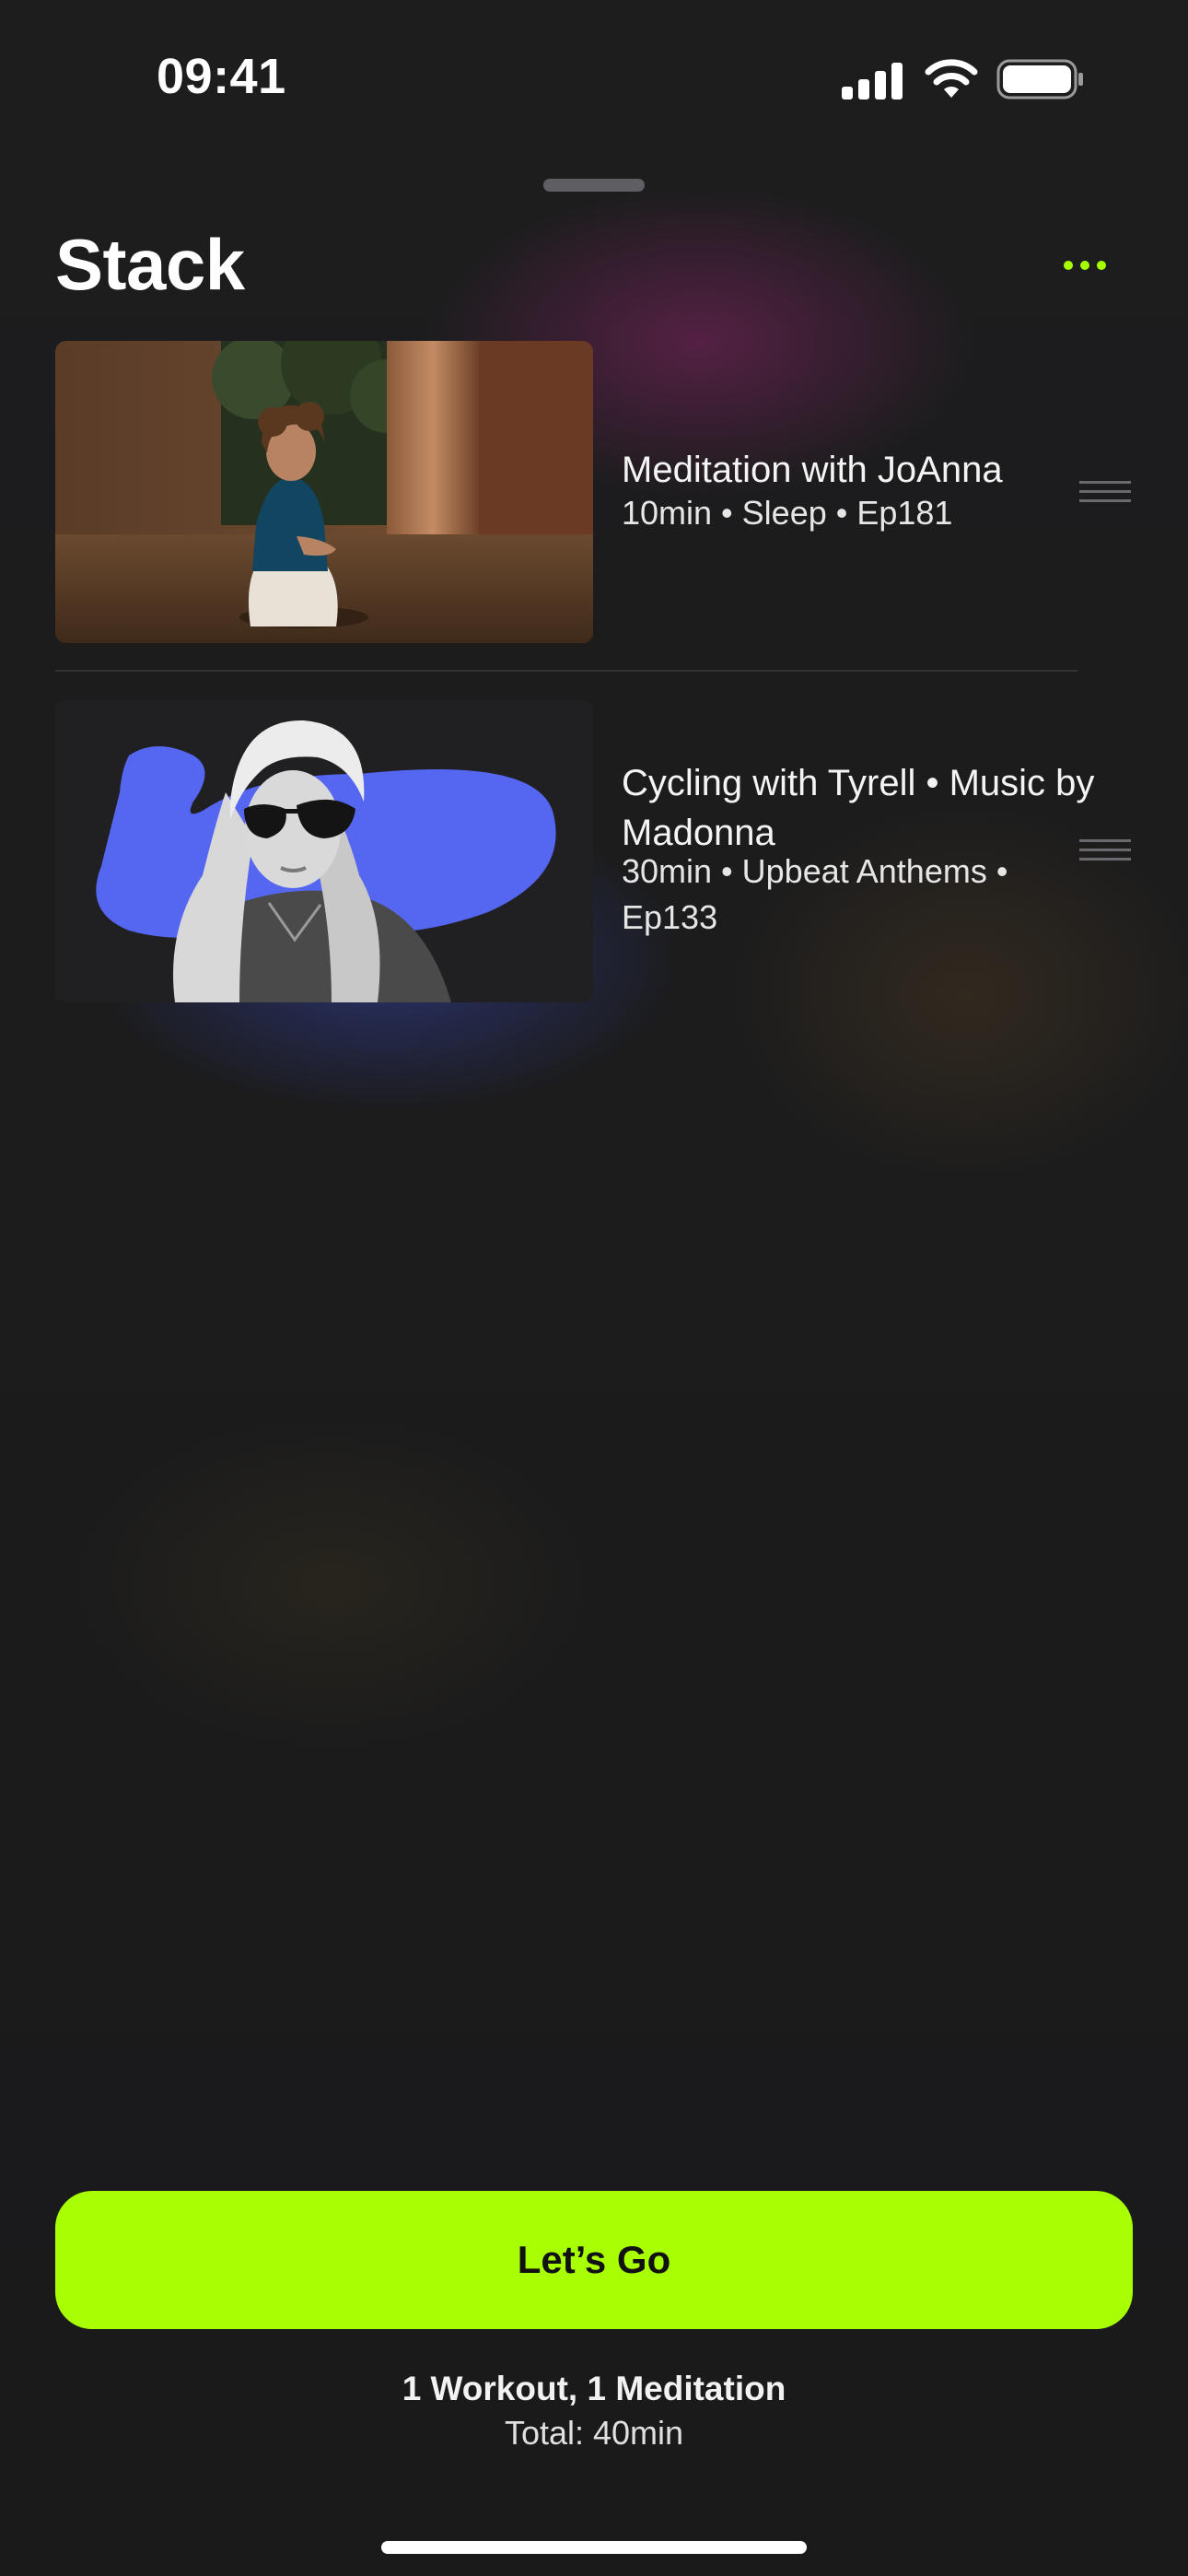 This screenshot has height=2576, width=1188. What do you see at coordinates (150, 264) in the screenshot?
I see `page-title: Stack` at bounding box center [150, 264].